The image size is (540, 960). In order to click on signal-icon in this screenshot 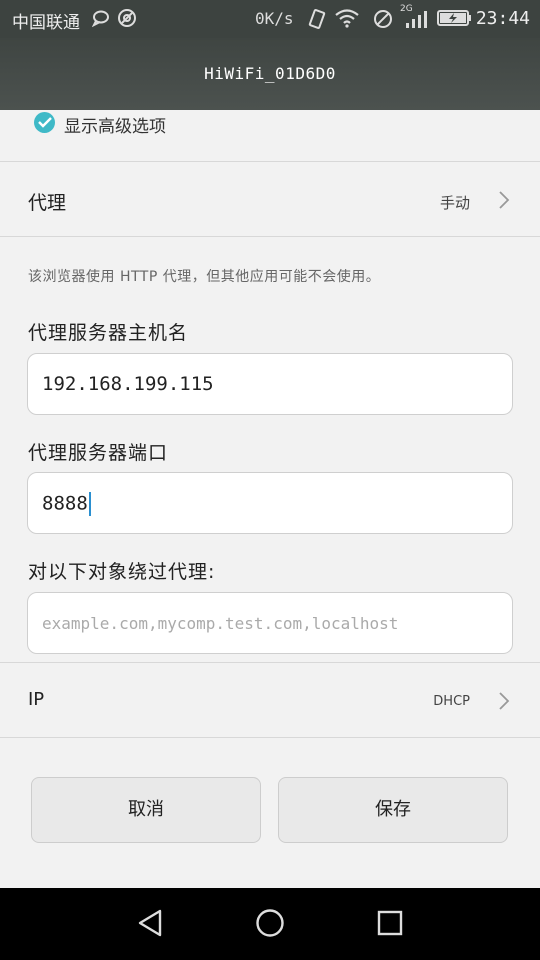, I will do `click(416, 19)`.